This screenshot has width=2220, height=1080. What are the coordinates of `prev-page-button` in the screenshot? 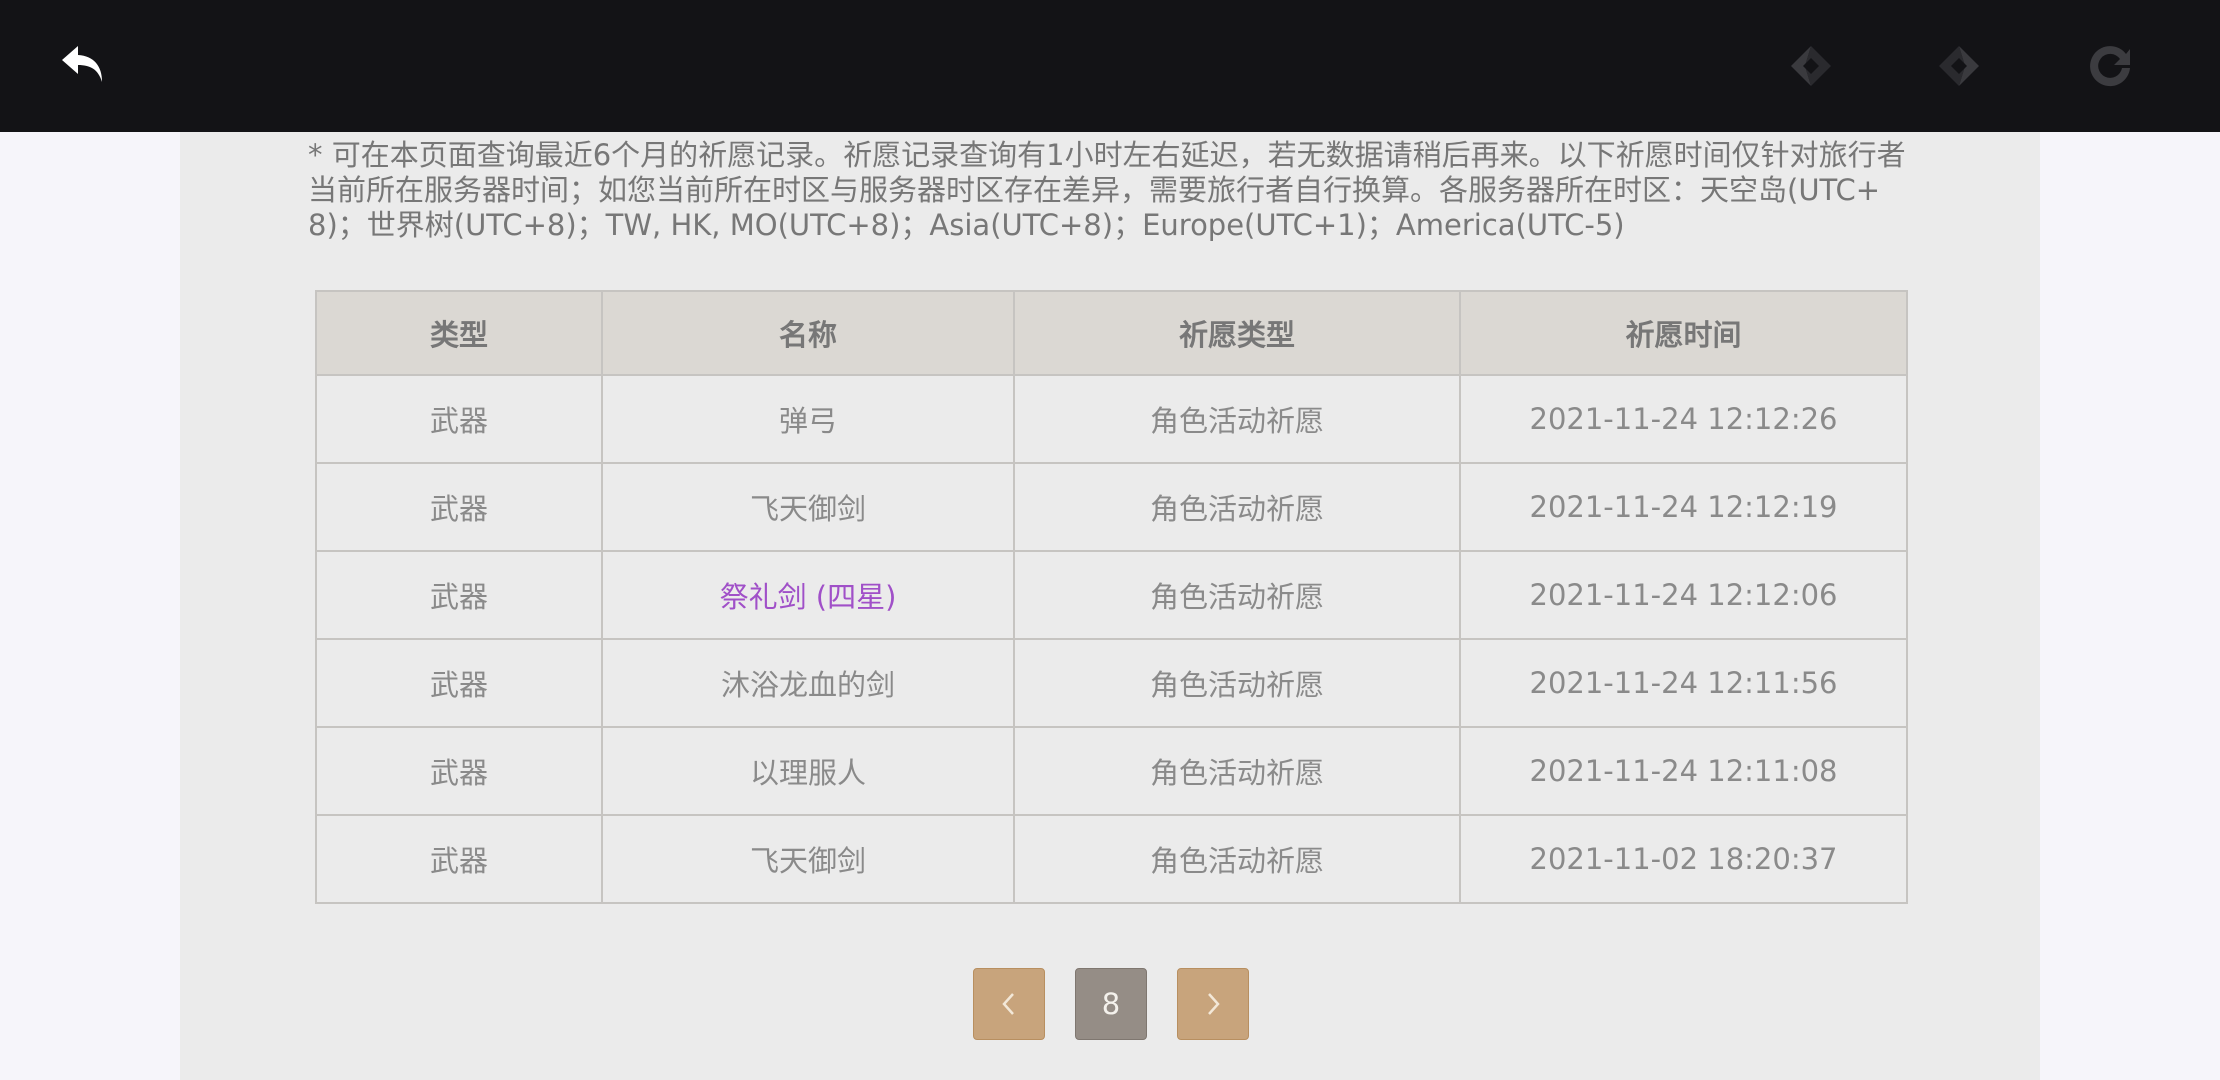 It's located at (1009, 1004).